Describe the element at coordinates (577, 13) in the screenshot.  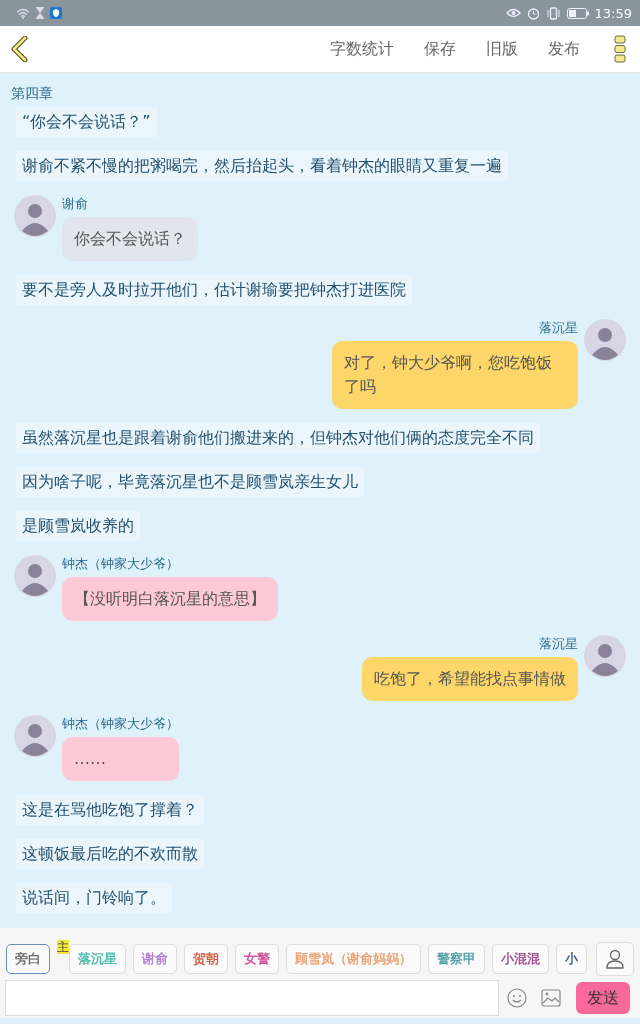
I see `battery-icon` at that location.